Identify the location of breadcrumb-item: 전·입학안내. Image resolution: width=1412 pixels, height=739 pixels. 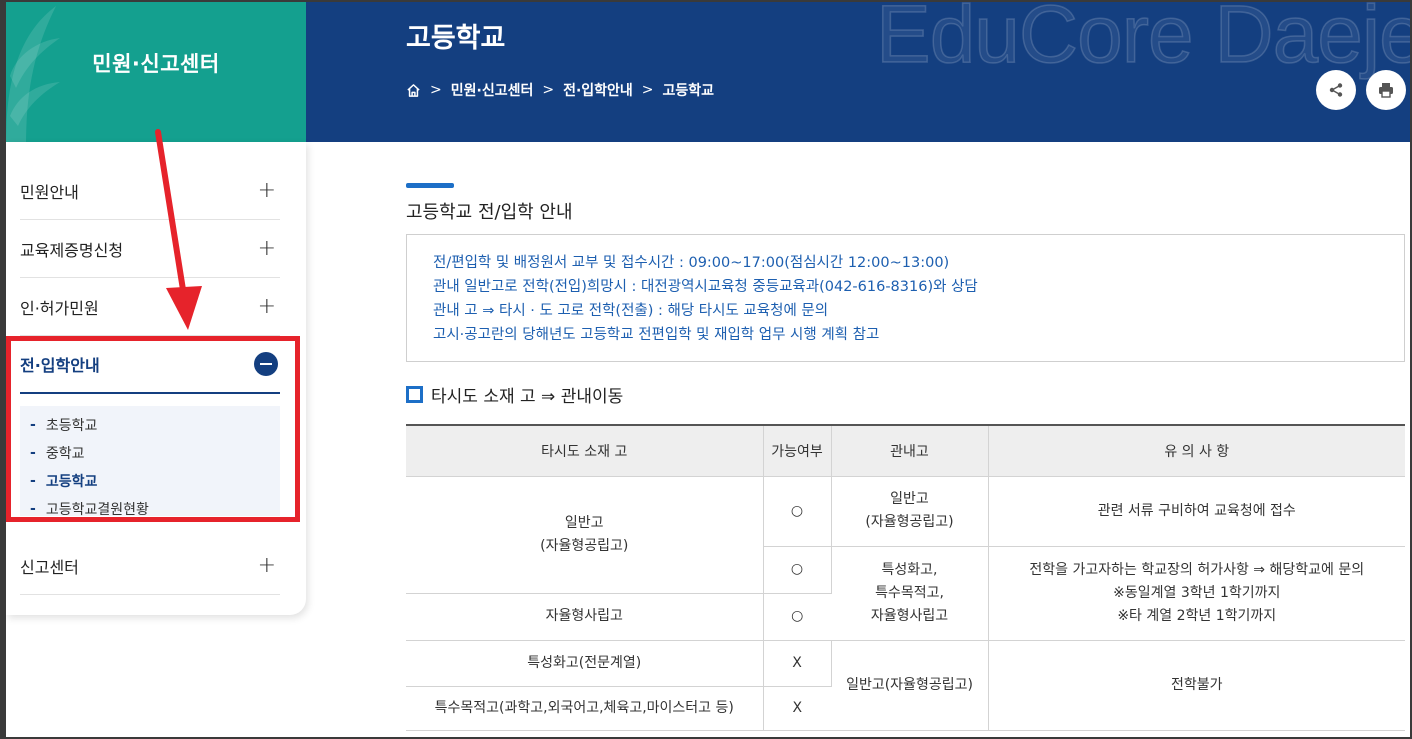
(598, 90).